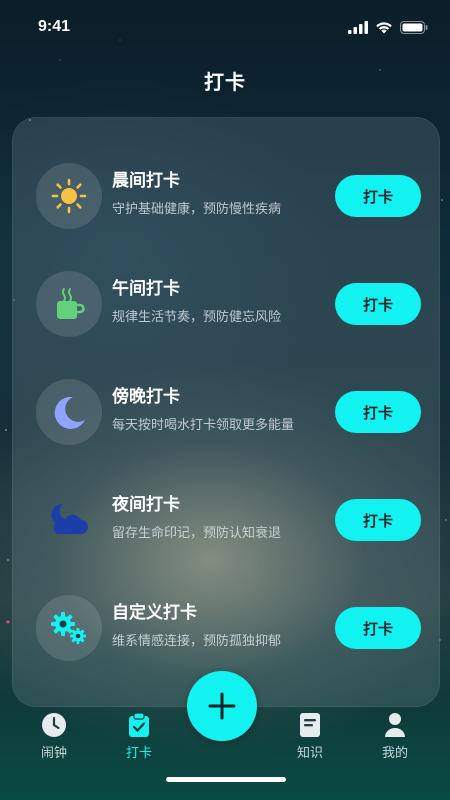 This screenshot has height=800, width=450. I want to click on checkin-button-evening: 打卡, so click(378, 412).